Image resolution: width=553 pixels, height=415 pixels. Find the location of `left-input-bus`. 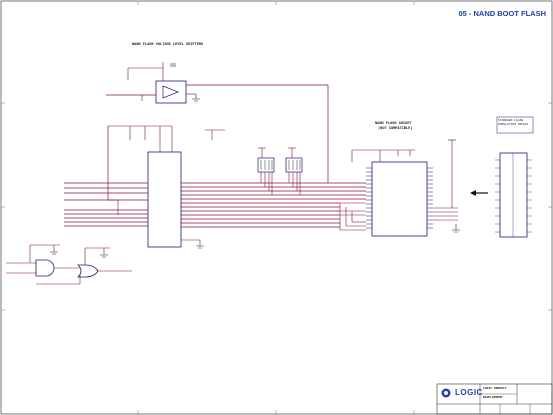

left-input-bus is located at coordinates (106, 204).